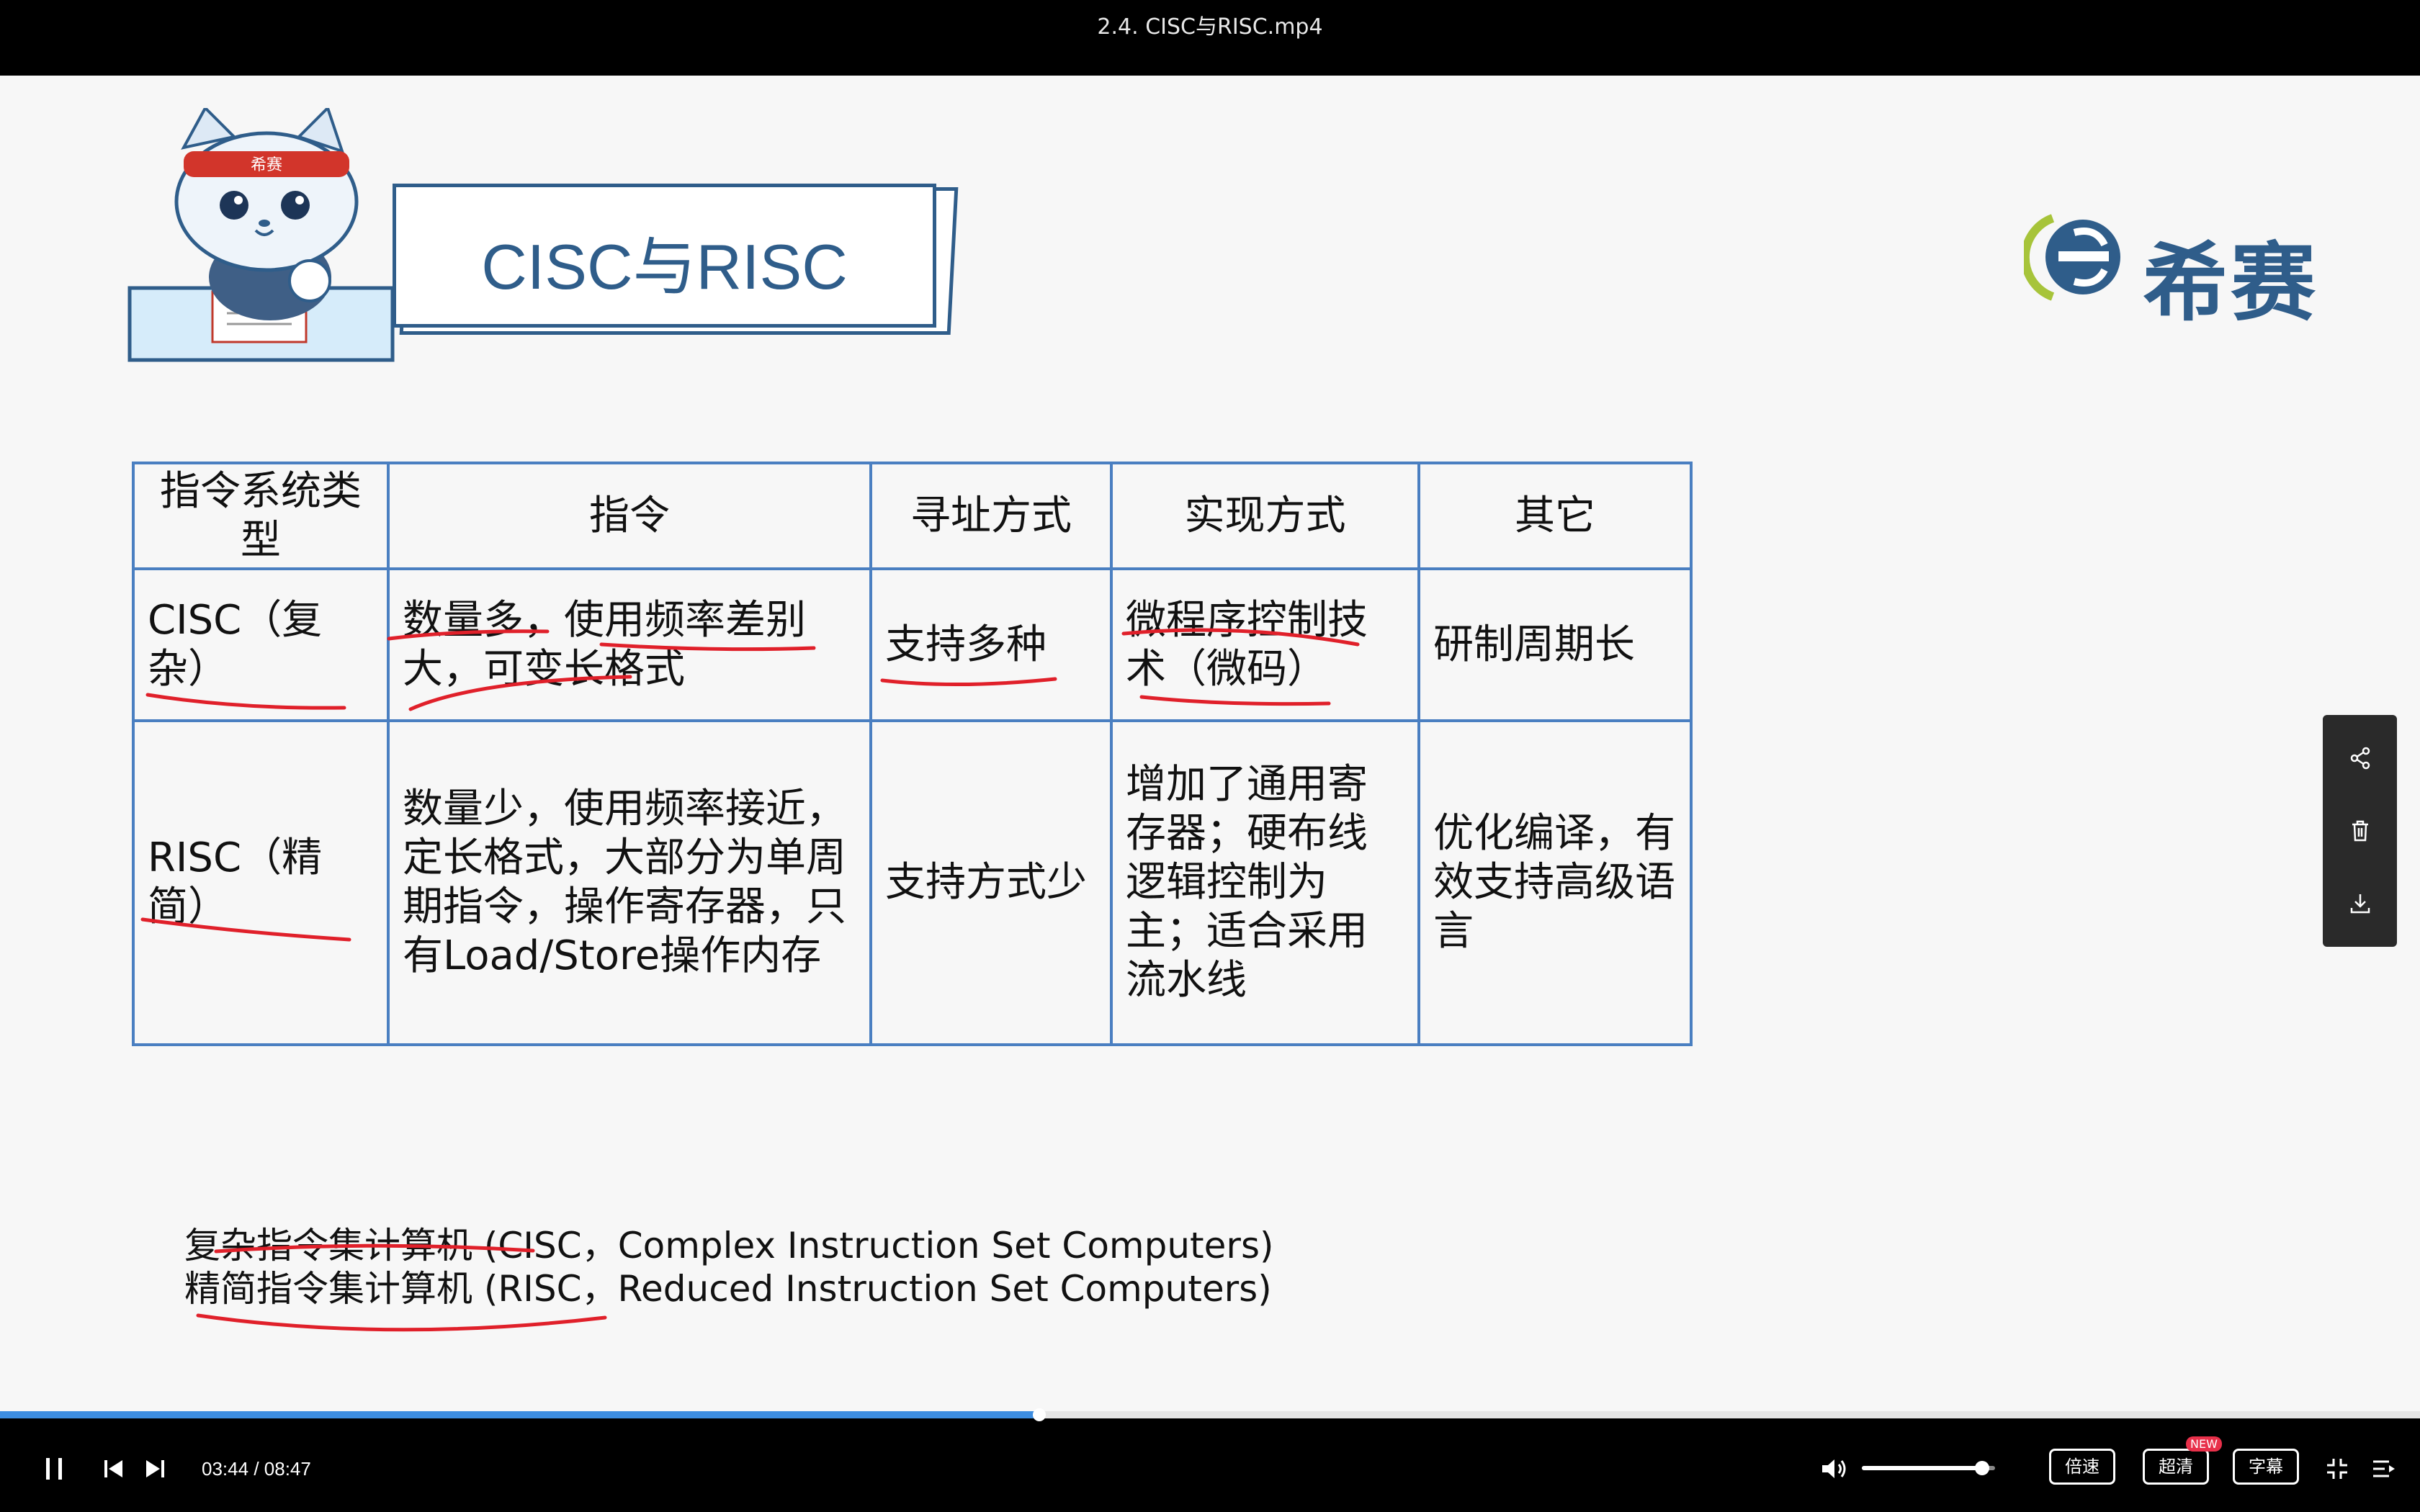  Describe the element at coordinates (520, 1414) in the screenshot. I see `seek-bar-progress` at that location.